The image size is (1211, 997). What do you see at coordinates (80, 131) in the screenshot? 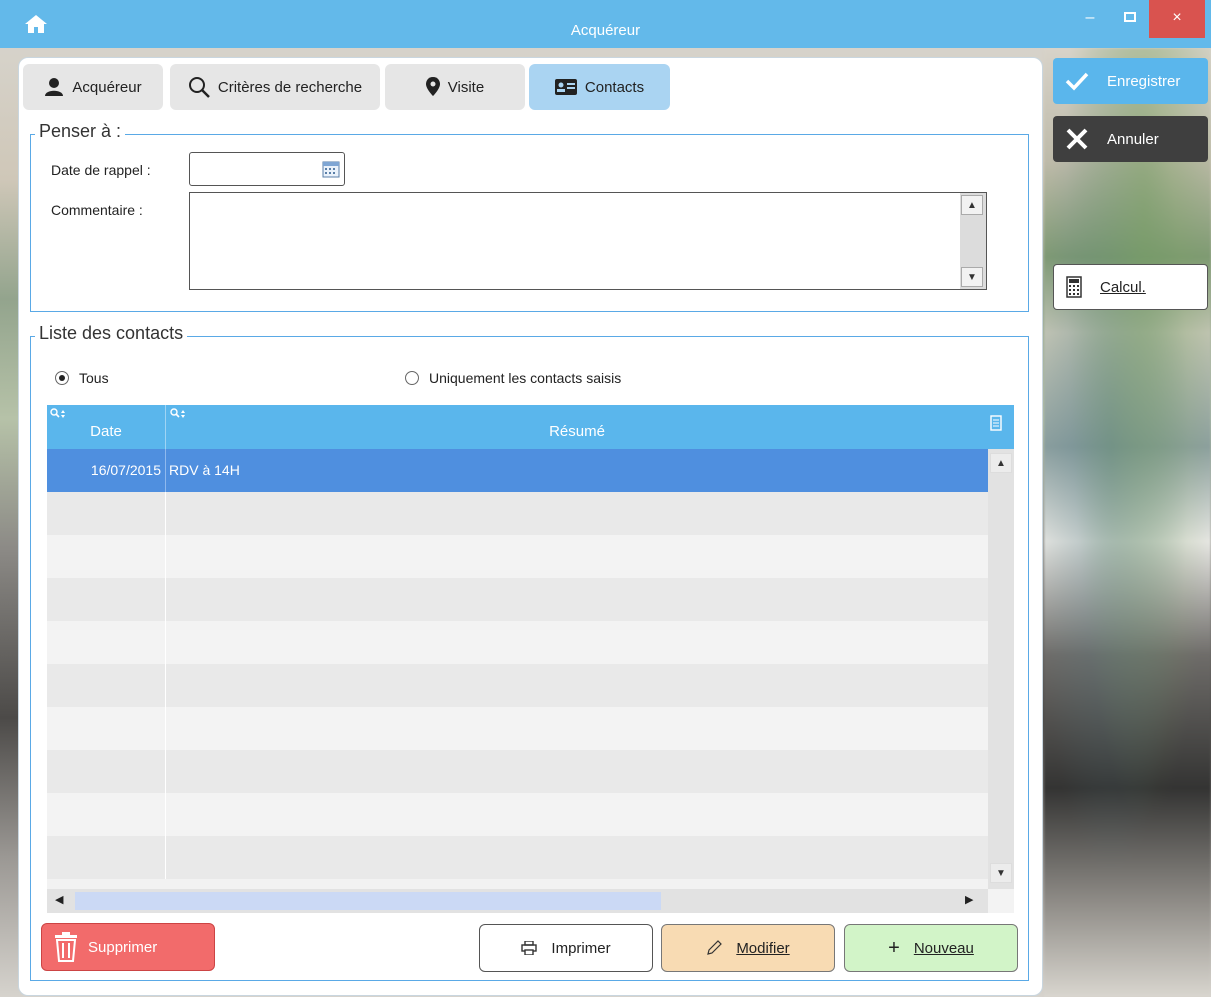
I see `reminder-legend: Penser à :` at bounding box center [80, 131].